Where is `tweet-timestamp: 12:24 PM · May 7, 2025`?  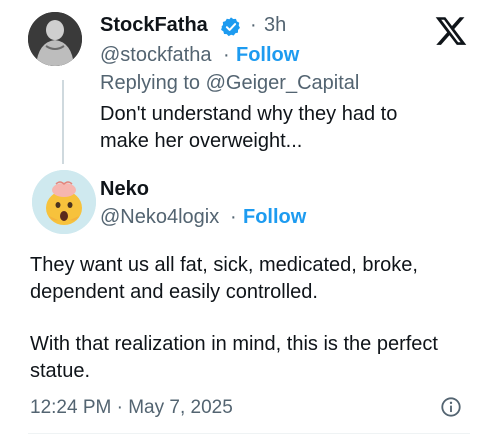 tweet-timestamp: 12:24 PM · May 7, 2025 is located at coordinates (131, 408).